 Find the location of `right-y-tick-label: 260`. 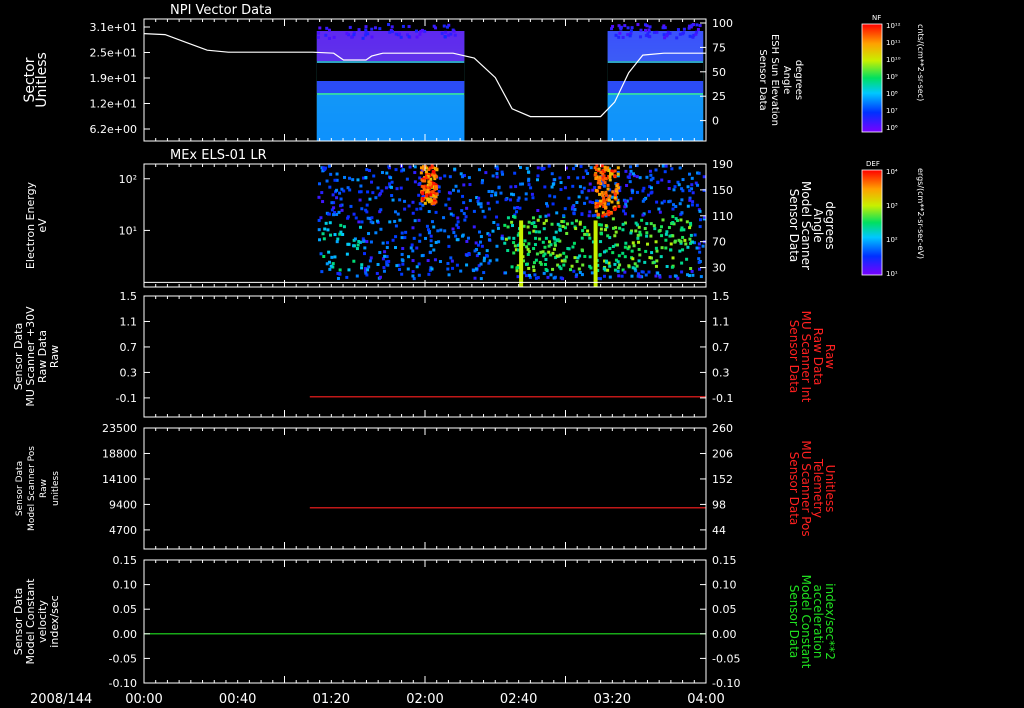

right-y-tick-label: 260 is located at coordinates (722, 428).